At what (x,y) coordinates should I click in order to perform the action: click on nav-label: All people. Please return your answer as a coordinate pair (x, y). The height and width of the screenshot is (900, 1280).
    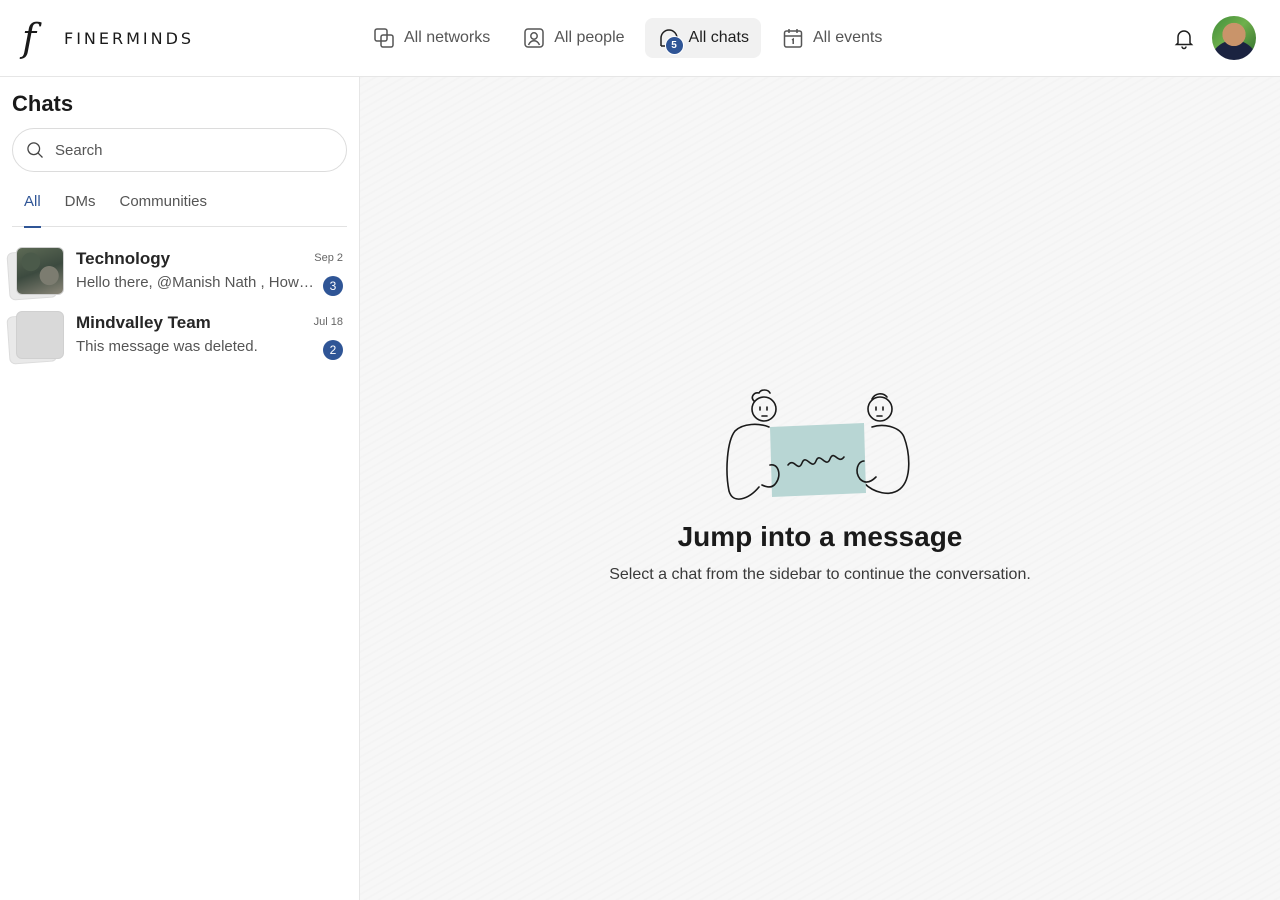
    Looking at the image, I should click on (589, 37).